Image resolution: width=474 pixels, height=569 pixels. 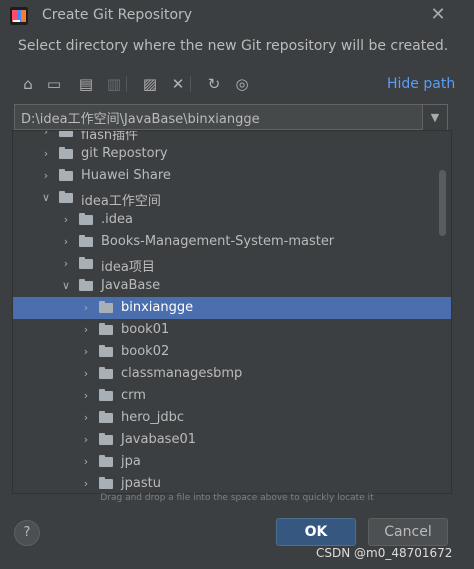 I want to click on tree-scrollbar, so click(x=442, y=203).